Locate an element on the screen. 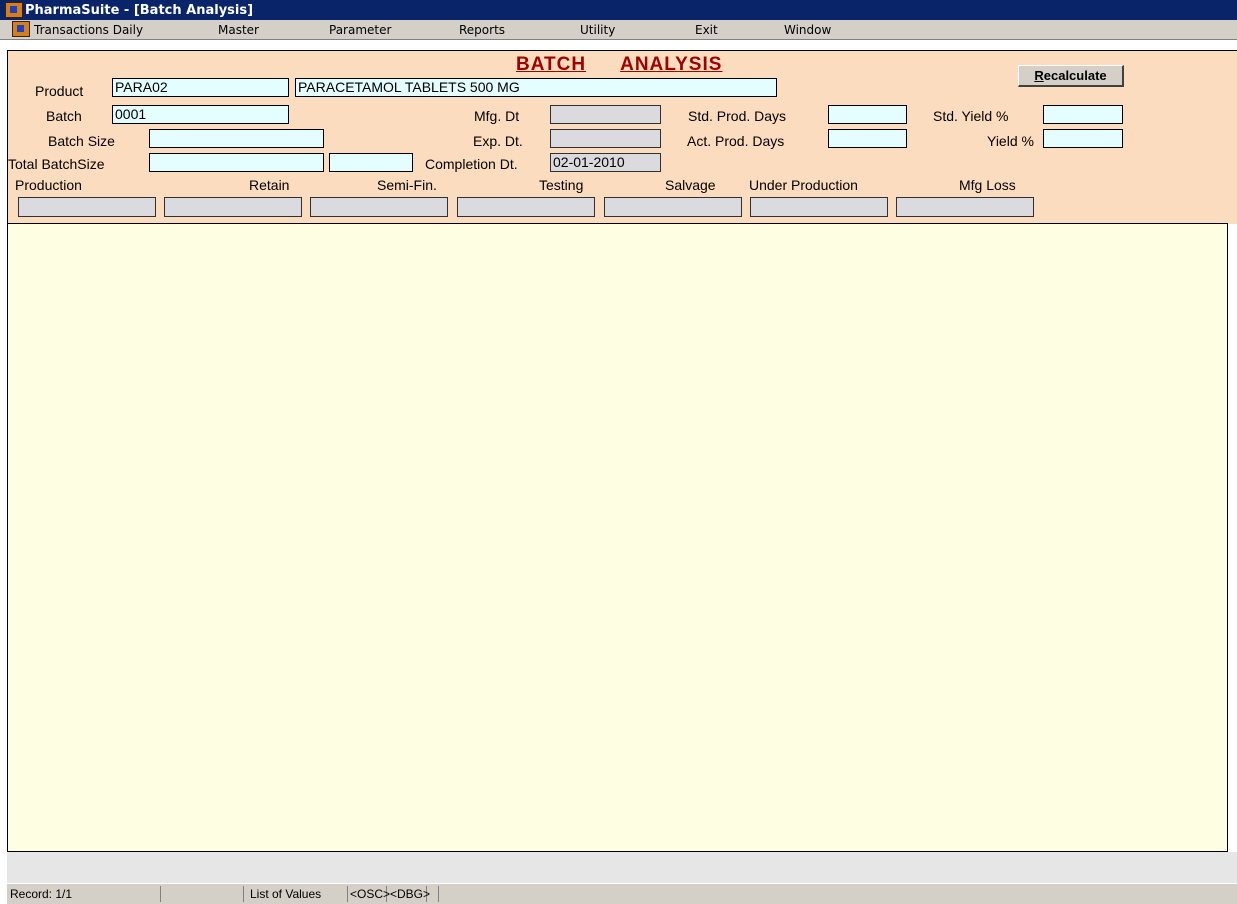  act-prod-days-field is located at coordinates (867, 138).